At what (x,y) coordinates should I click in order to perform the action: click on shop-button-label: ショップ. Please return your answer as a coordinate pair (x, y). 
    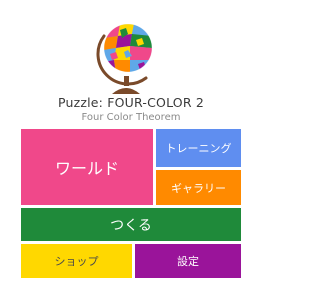
    Looking at the image, I should click on (76, 261).